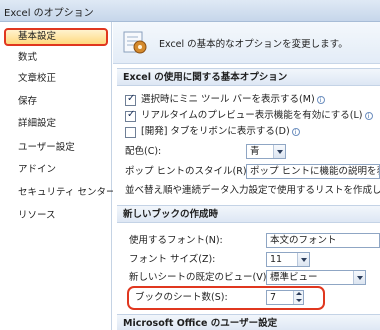  Describe the element at coordinates (252, 115) in the screenshot. I see `live-preview-label: リアルタイムのプレビュー表示機能を有効にする(L)` at that location.